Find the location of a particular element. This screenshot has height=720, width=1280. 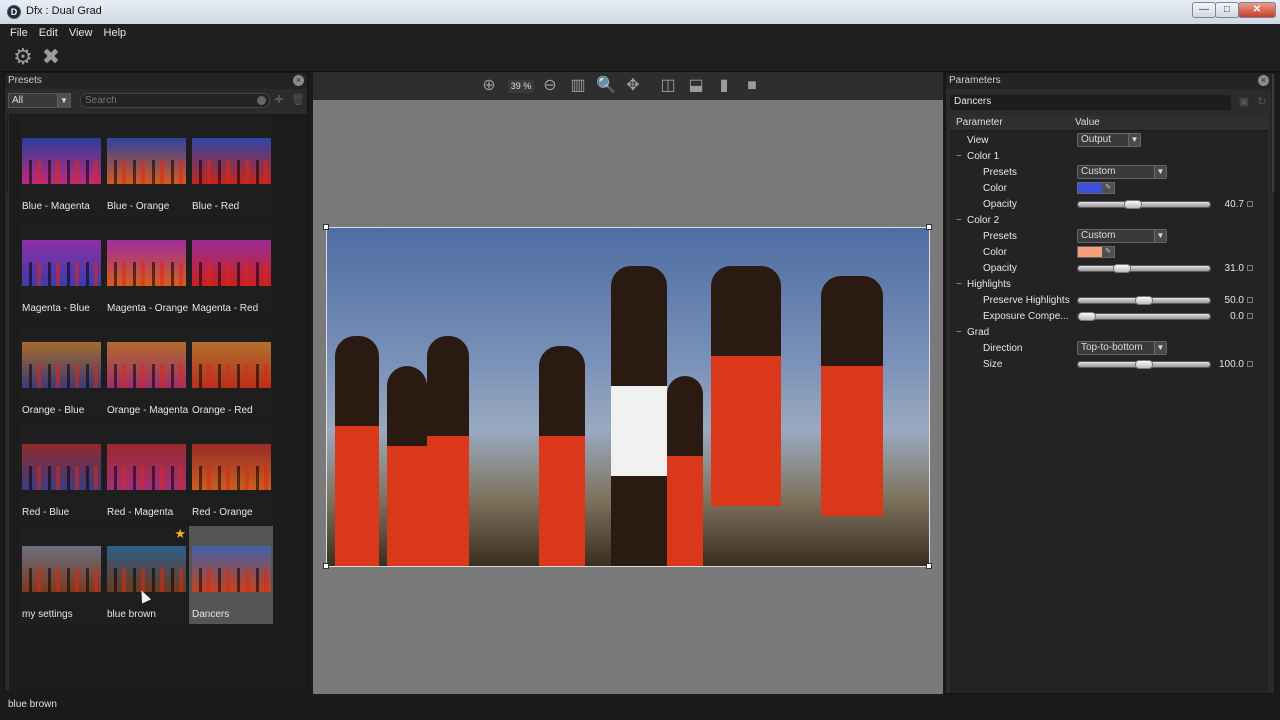

preset-label: Red - Orange is located at coordinates (222, 512).